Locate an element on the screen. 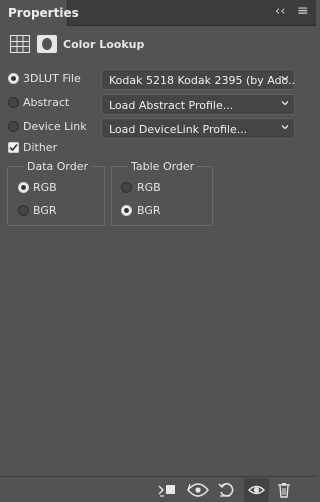 Image resolution: width=320 pixels, height=502 pixels. checkmark-icon is located at coordinates (13, 147).